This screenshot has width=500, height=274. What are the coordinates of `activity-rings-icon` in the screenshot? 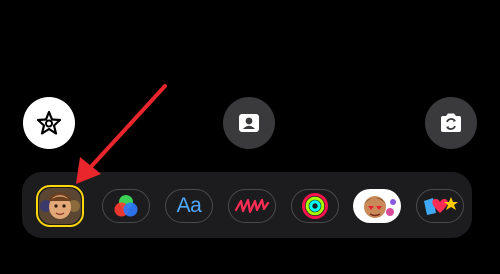 It's located at (315, 206).